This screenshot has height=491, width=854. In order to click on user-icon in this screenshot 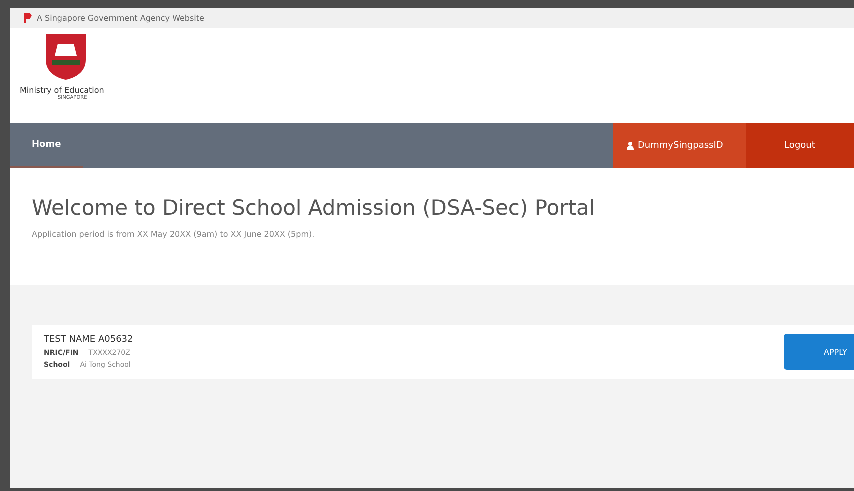, I will do `click(630, 146)`.